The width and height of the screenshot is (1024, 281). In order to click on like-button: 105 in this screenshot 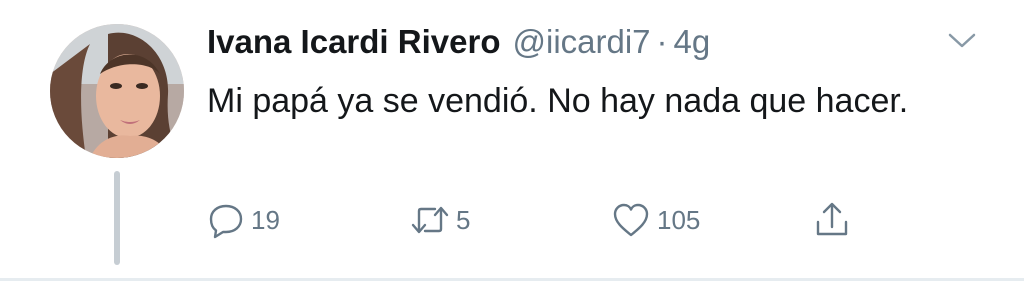, I will do `click(655, 220)`.